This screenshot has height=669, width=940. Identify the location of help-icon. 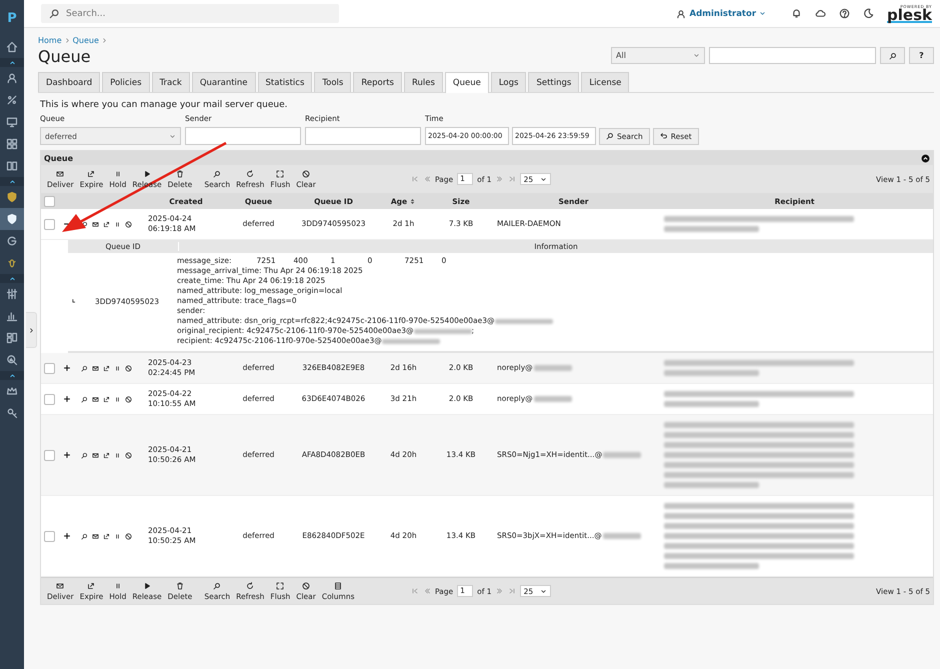
(844, 13).